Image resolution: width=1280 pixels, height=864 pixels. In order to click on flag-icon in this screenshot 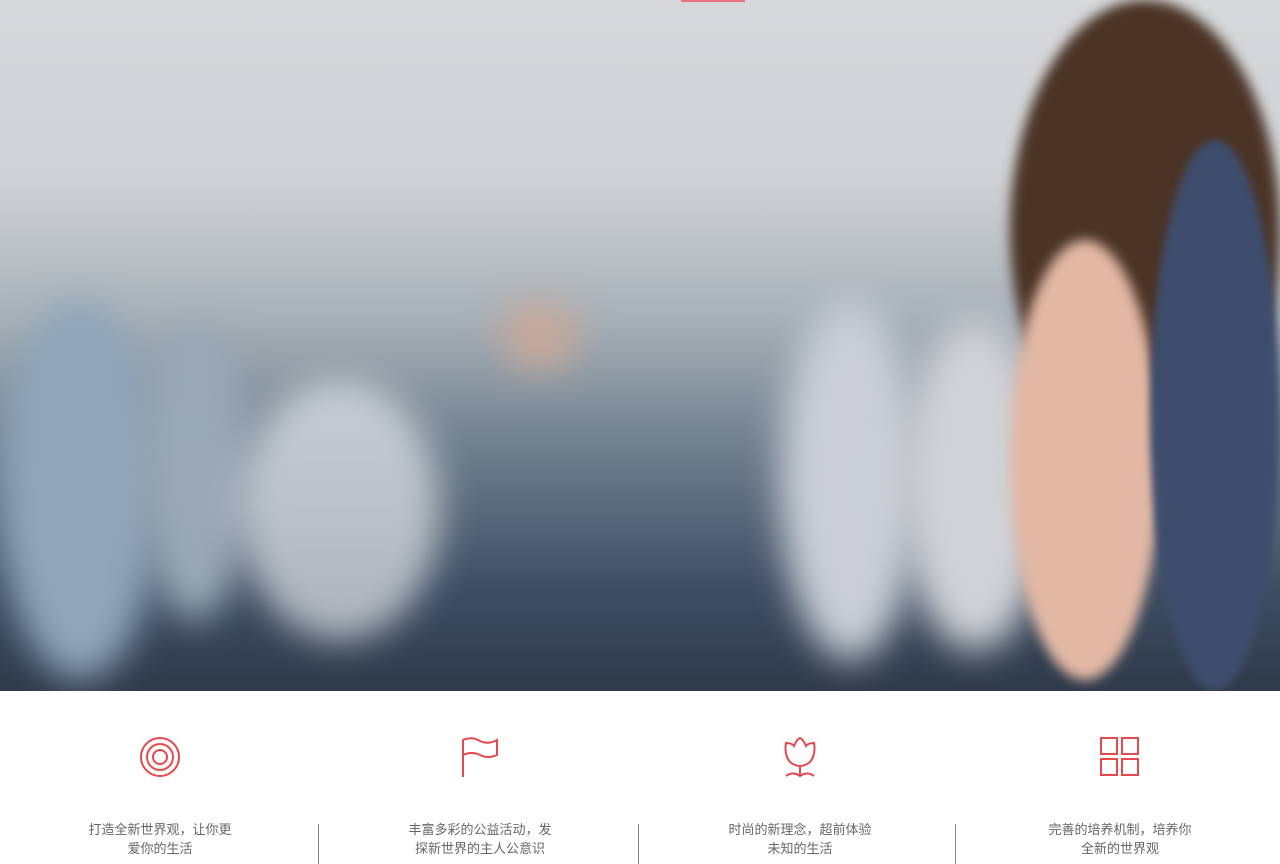, I will do `click(480, 757)`.